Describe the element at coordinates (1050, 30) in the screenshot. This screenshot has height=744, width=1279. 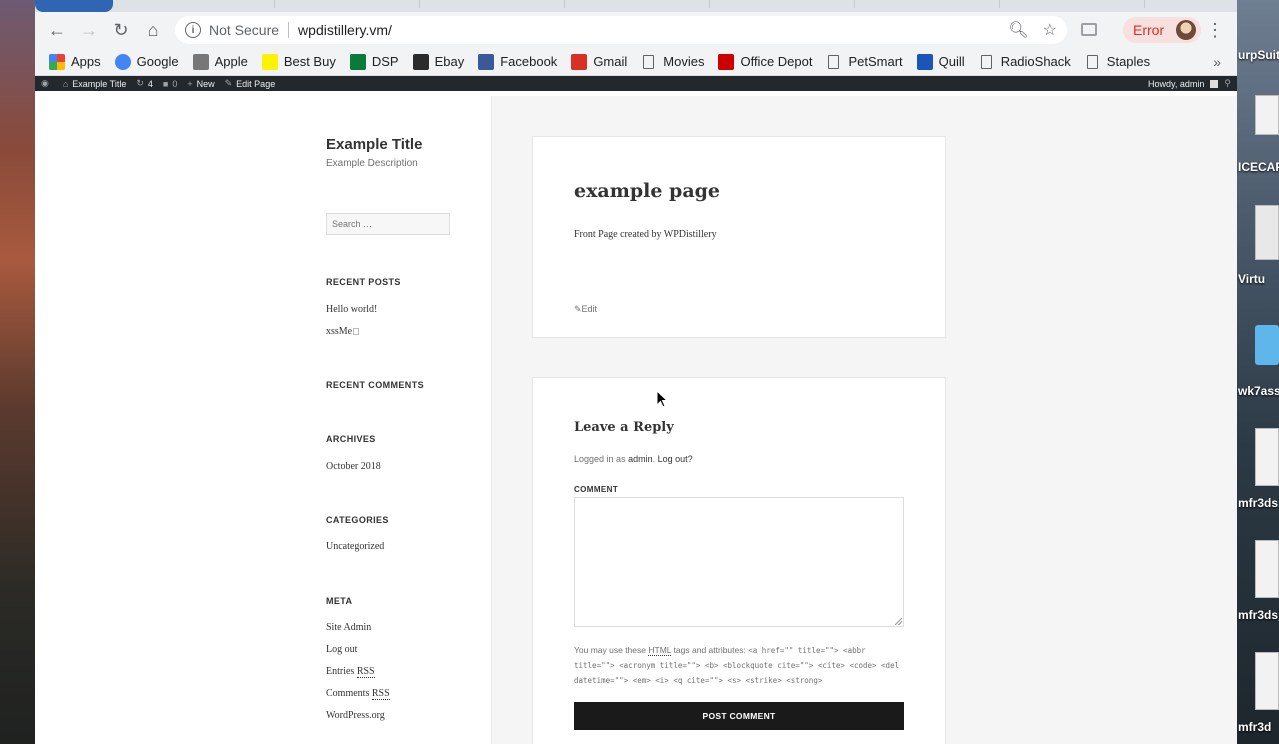
I see `bookmark-star-icon: ☆` at that location.